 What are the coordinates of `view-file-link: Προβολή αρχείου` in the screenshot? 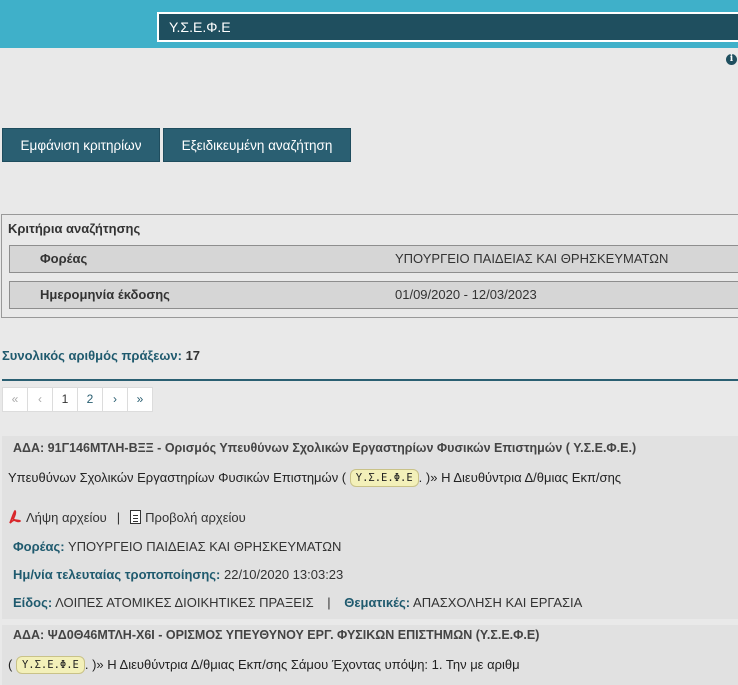 It's located at (195, 517).